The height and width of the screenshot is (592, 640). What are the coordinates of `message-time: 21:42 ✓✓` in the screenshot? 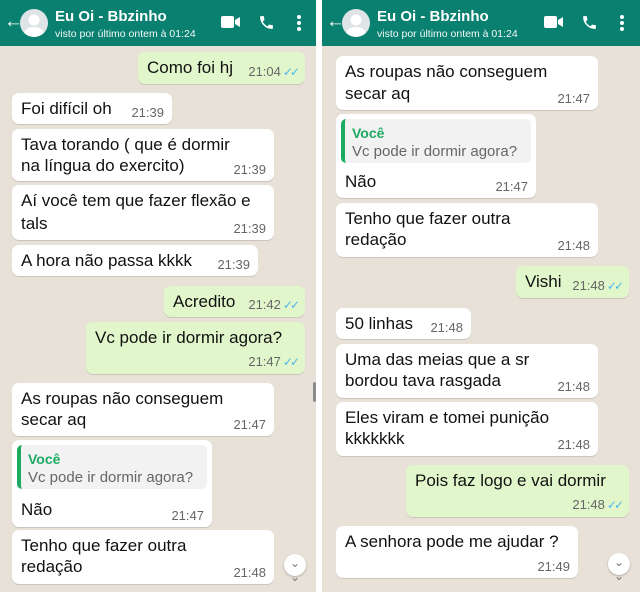 It's located at (274, 304).